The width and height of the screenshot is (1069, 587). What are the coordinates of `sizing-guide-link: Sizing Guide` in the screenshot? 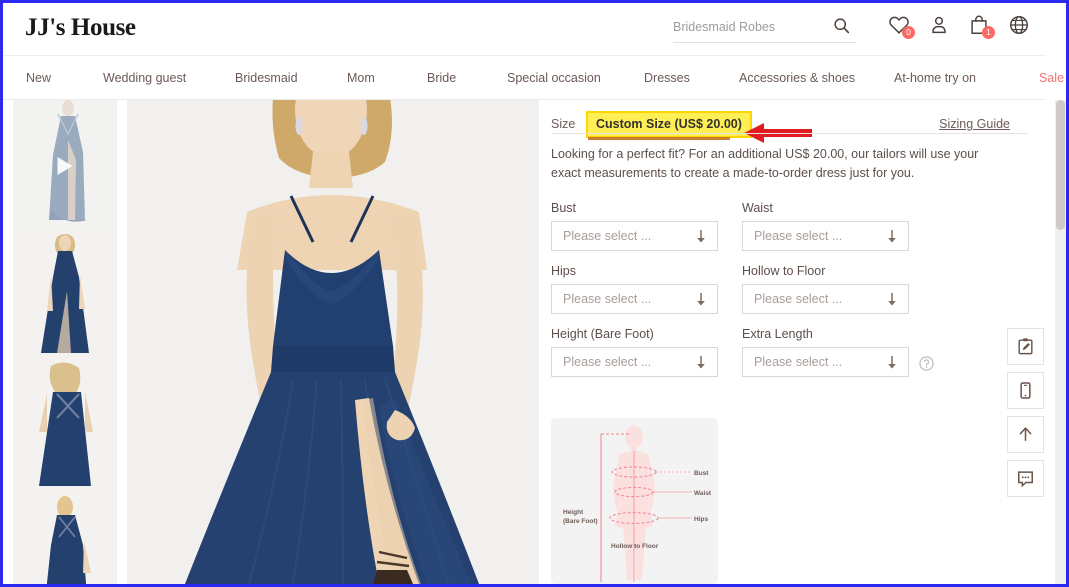 It's located at (974, 124).